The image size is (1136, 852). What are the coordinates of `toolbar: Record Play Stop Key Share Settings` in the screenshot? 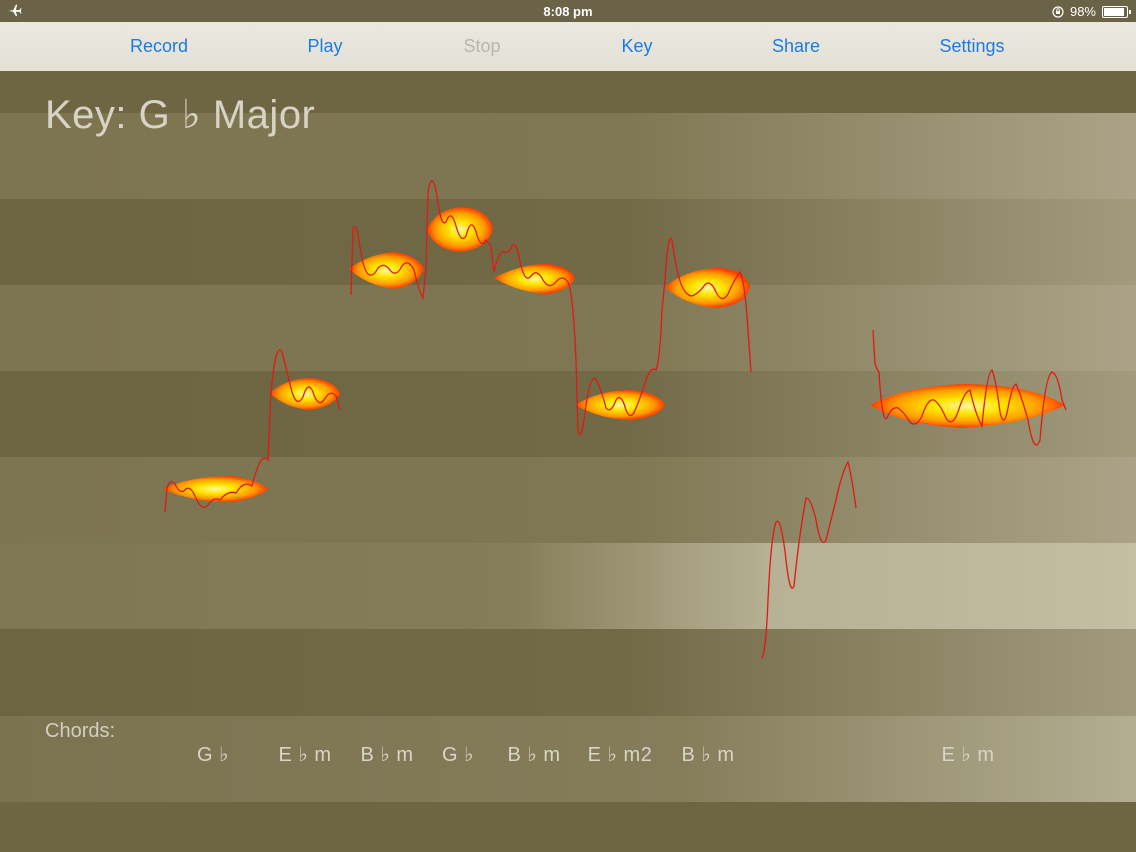 It's located at (568, 47).